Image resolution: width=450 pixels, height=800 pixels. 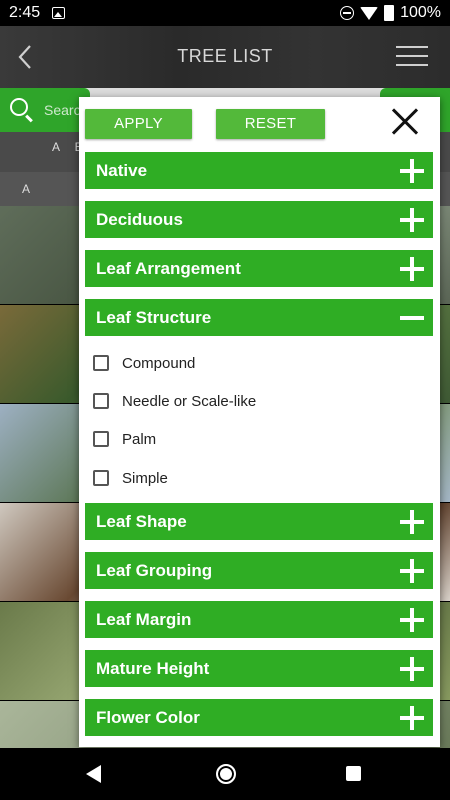 What do you see at coordinates (153, 668) in the screenshot?
I see `section-label: Mature Height` at bounding box center [153, 668].